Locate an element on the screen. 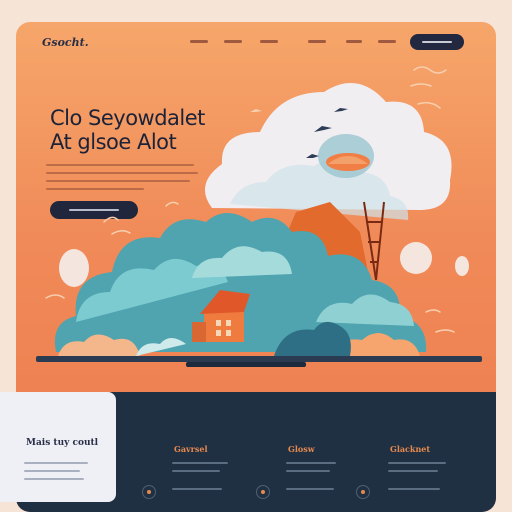  footer-card: Mais tuy coutl is located at coordinates (58, 447).